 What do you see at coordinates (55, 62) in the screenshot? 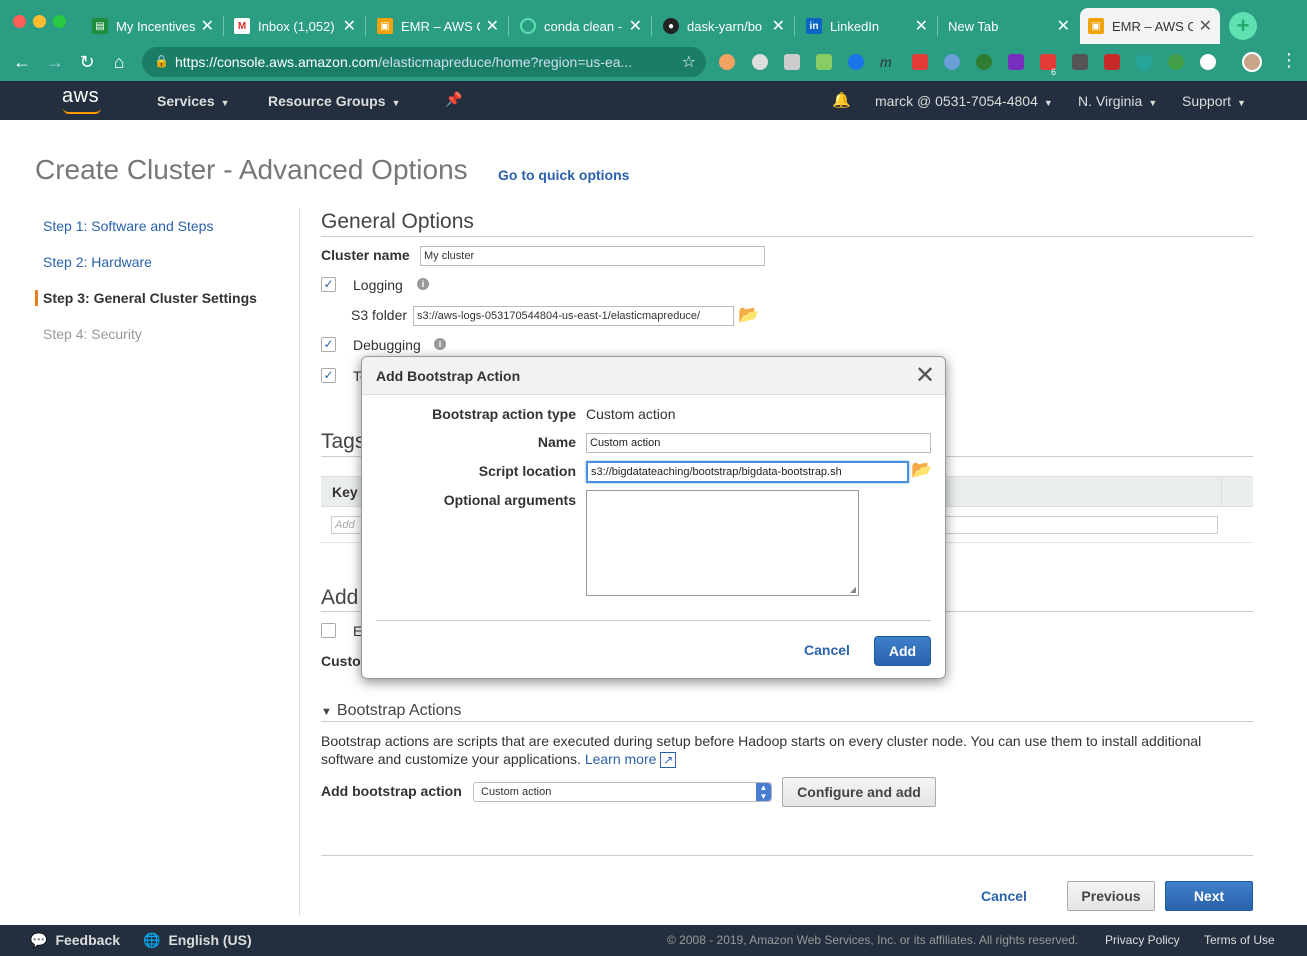
I see `forward-arrow-icon: →` at bounding box center [55, 62].